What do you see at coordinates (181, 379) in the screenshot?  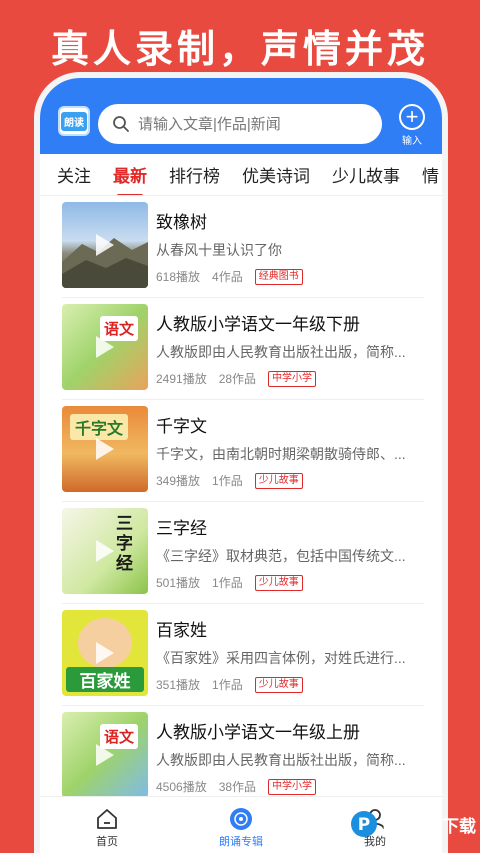 I see `item-plays: 2491播放` at bounding box center [181, 379].